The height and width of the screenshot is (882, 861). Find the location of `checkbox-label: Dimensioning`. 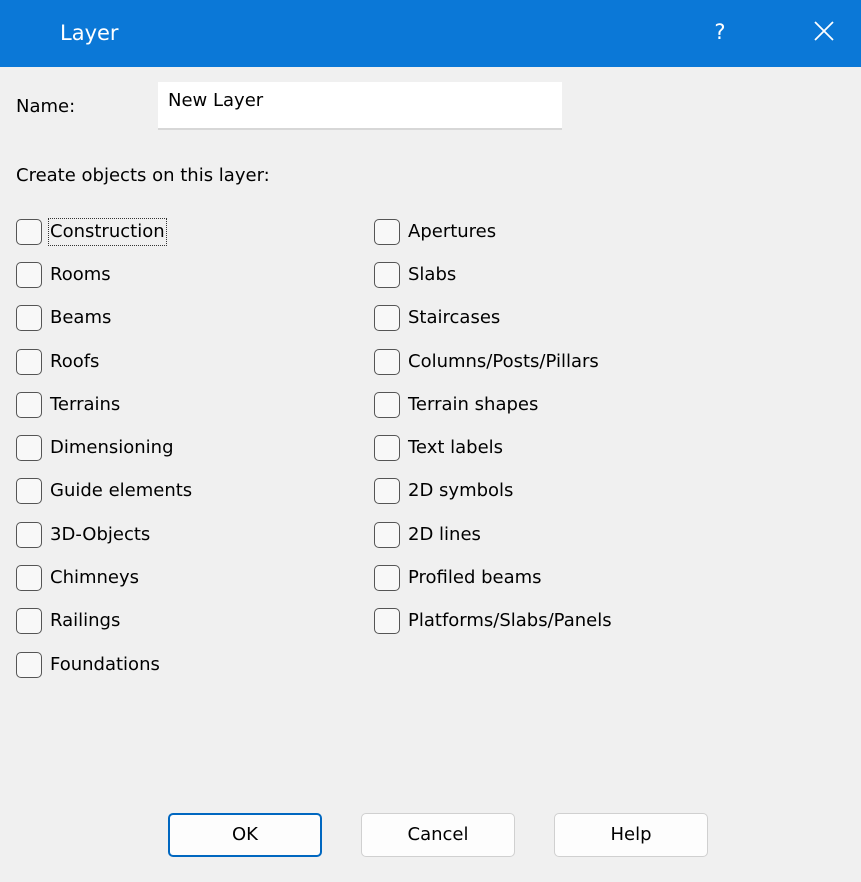

checkbox-label: Dimensioning is located at coordinates (112, 448).